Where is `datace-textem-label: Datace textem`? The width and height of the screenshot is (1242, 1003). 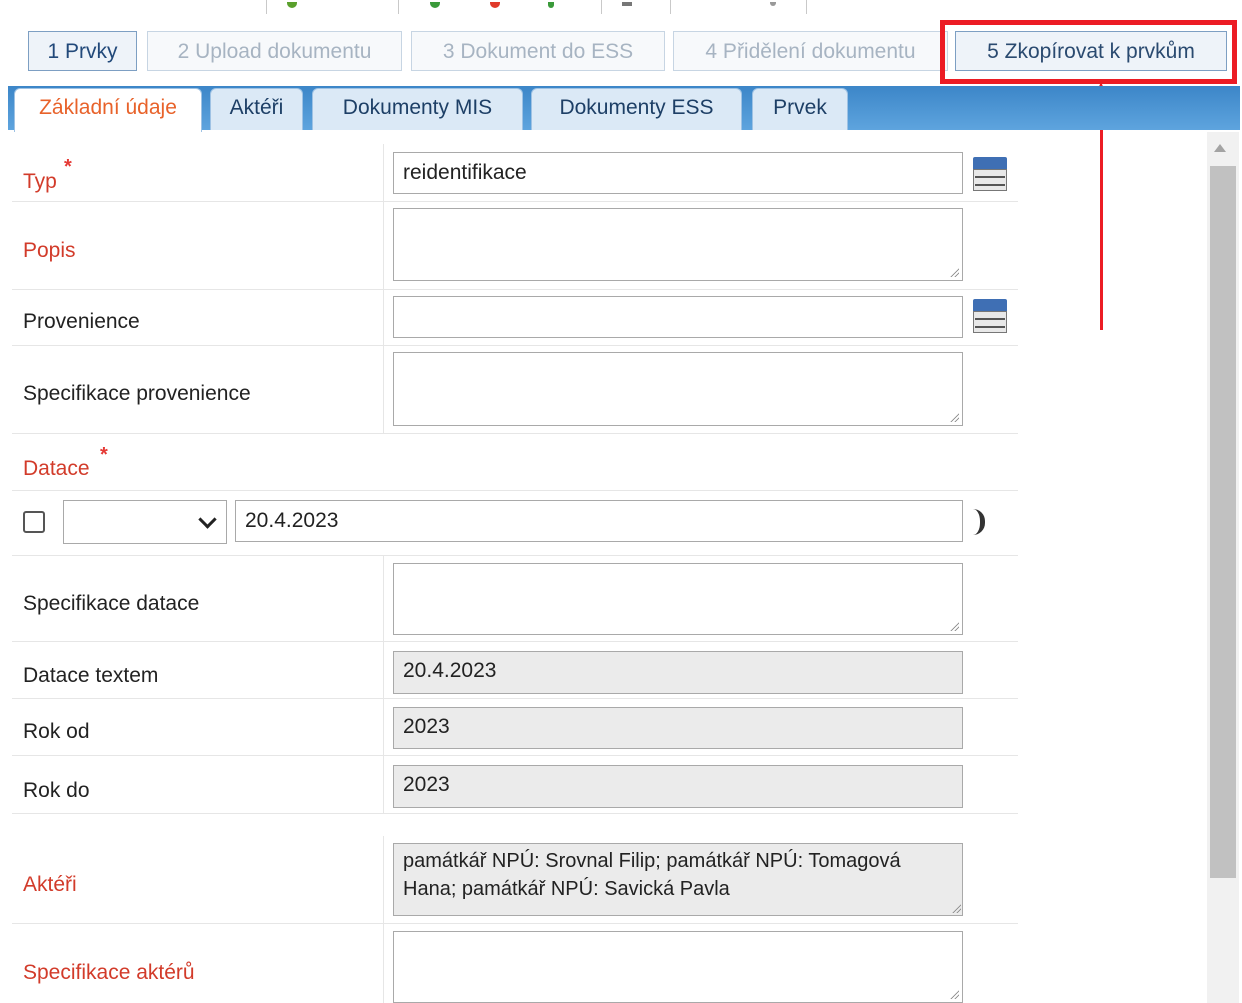 datace-textem-label: Datace textem is located at coordinates (91, 675).